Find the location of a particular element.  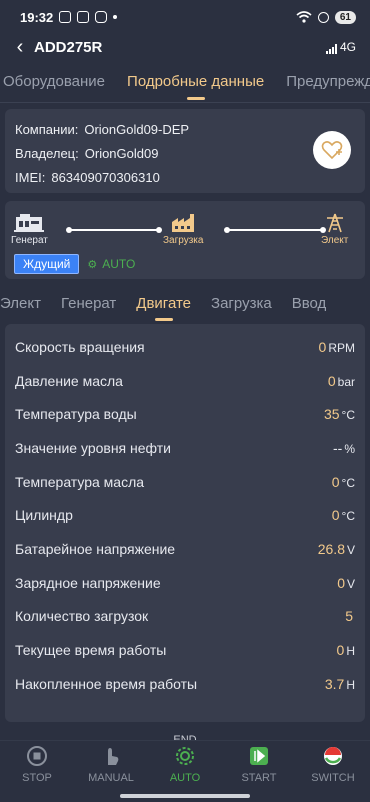

hand-icon is located at coordinates (113, 756).